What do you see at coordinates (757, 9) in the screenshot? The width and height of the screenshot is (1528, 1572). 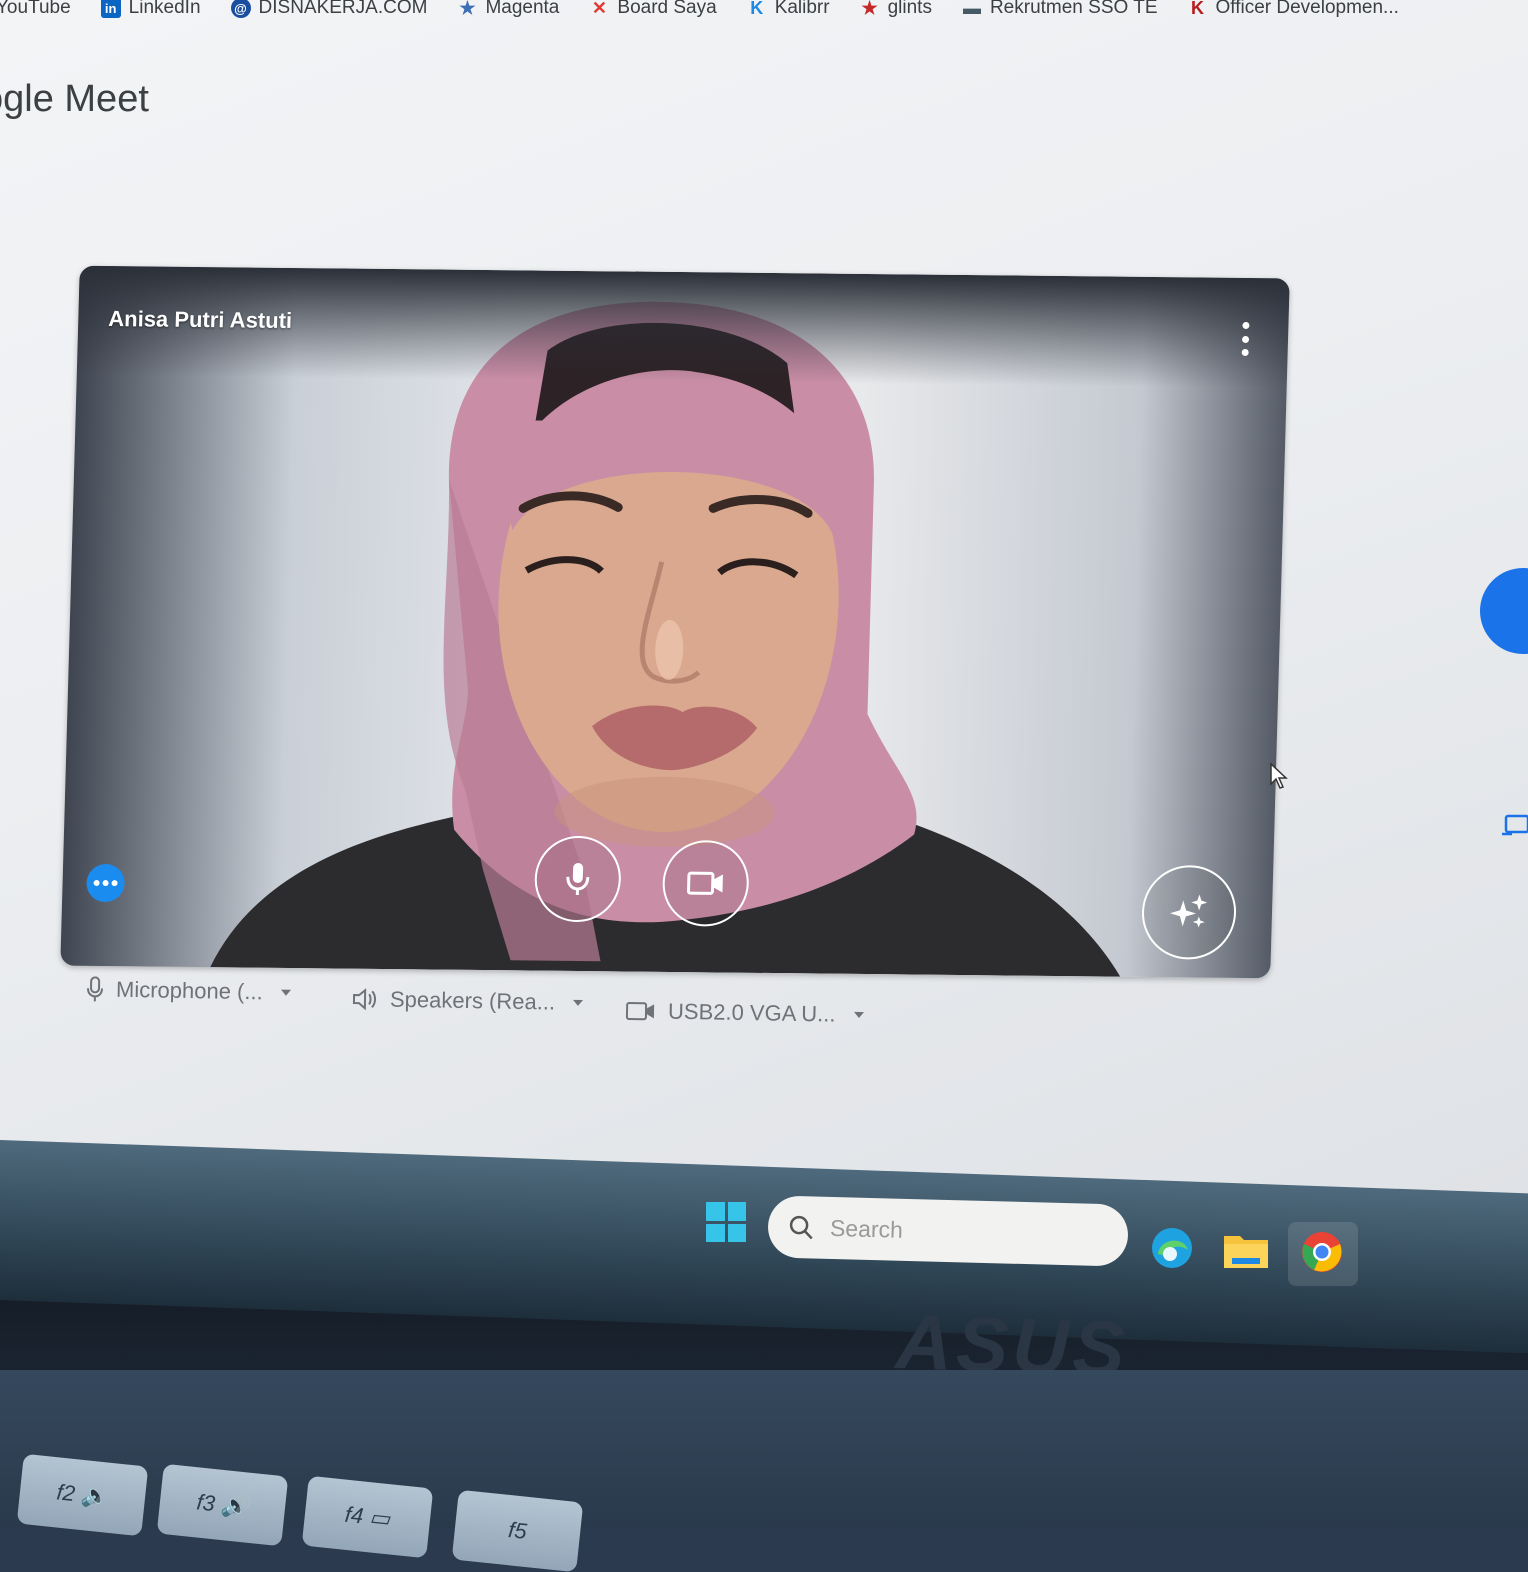 I see `kalibrr-icon: K` at bounding box center [757, 9].